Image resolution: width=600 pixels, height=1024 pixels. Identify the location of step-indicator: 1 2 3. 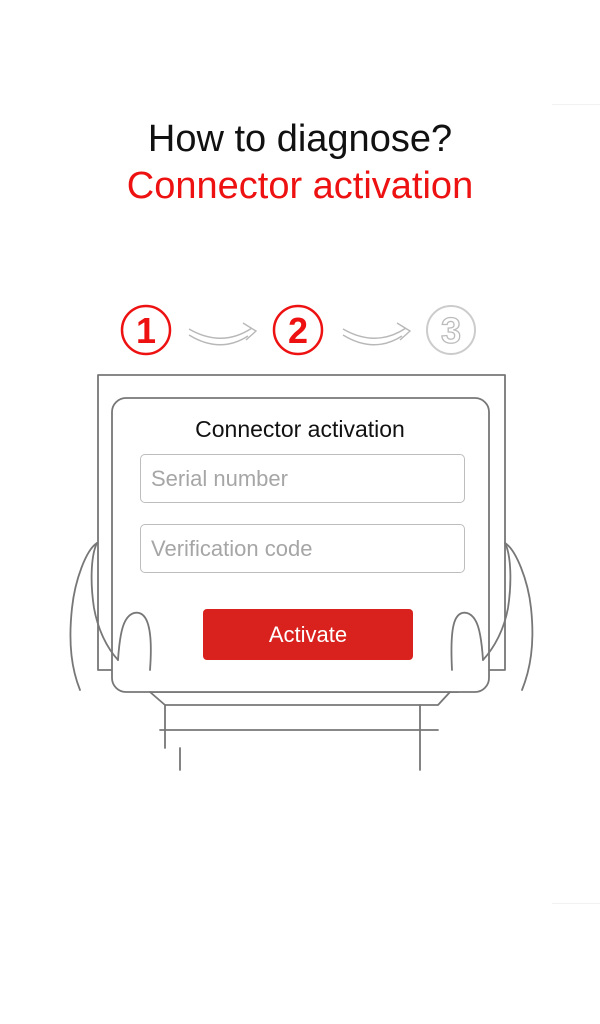
(298, 330).